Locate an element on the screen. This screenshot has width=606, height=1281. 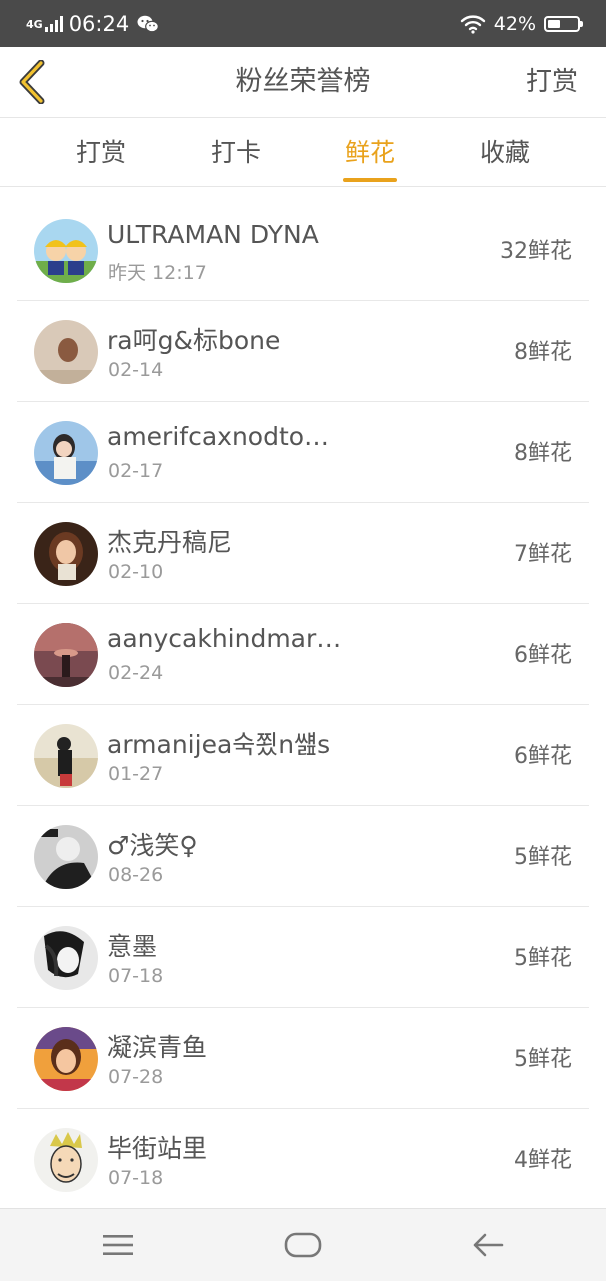
page-title: 粉丝荣誉榜 is located at coordinates (303, 81).